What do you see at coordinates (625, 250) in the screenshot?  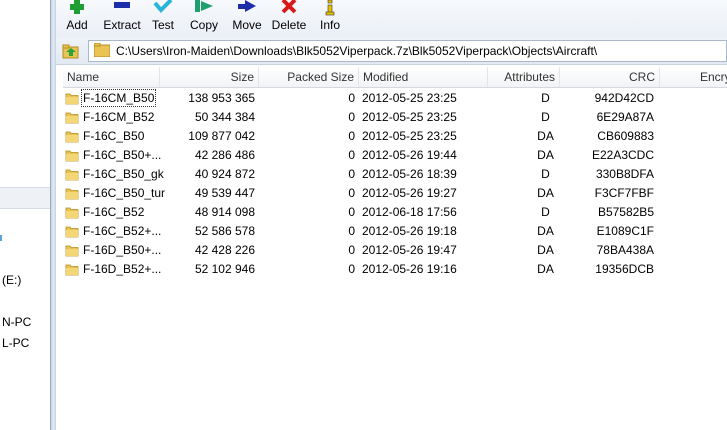 I see `row-crc: 78BA438A` at bounding box center [625, 250].